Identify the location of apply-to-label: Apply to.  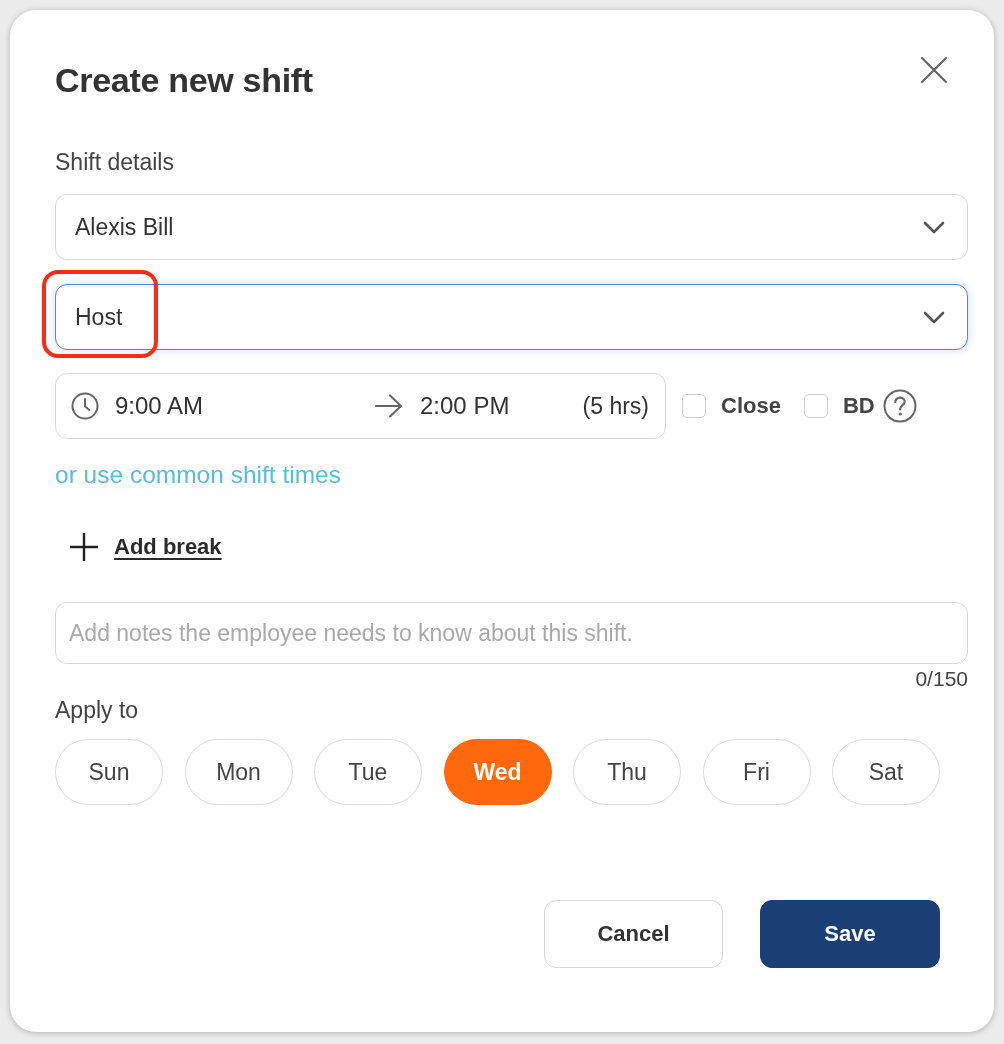
(97, 710).